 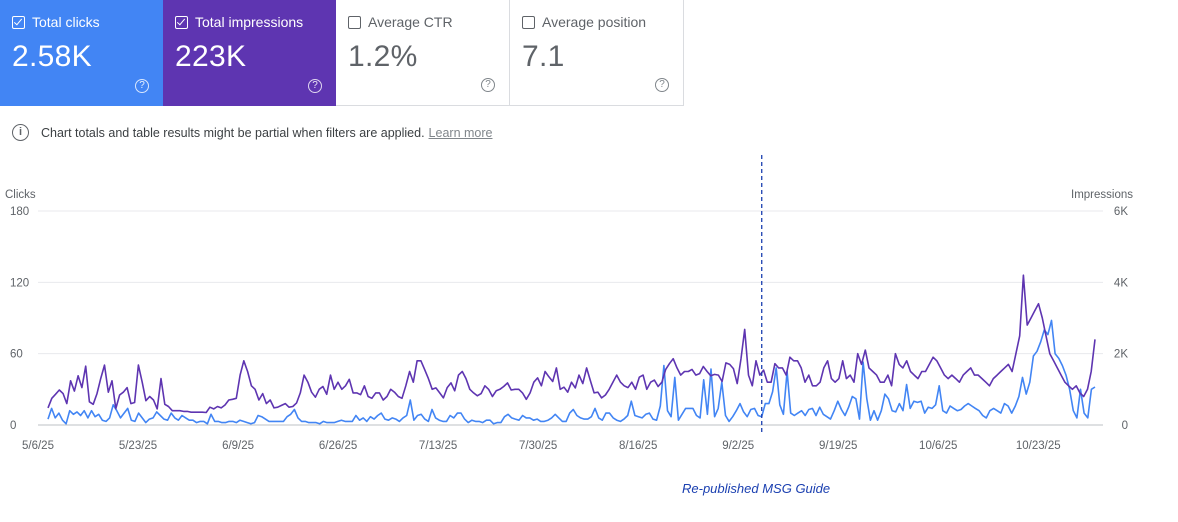 I want to click on y-axis-label-right: Impressions, so click(x=1102, y=195).